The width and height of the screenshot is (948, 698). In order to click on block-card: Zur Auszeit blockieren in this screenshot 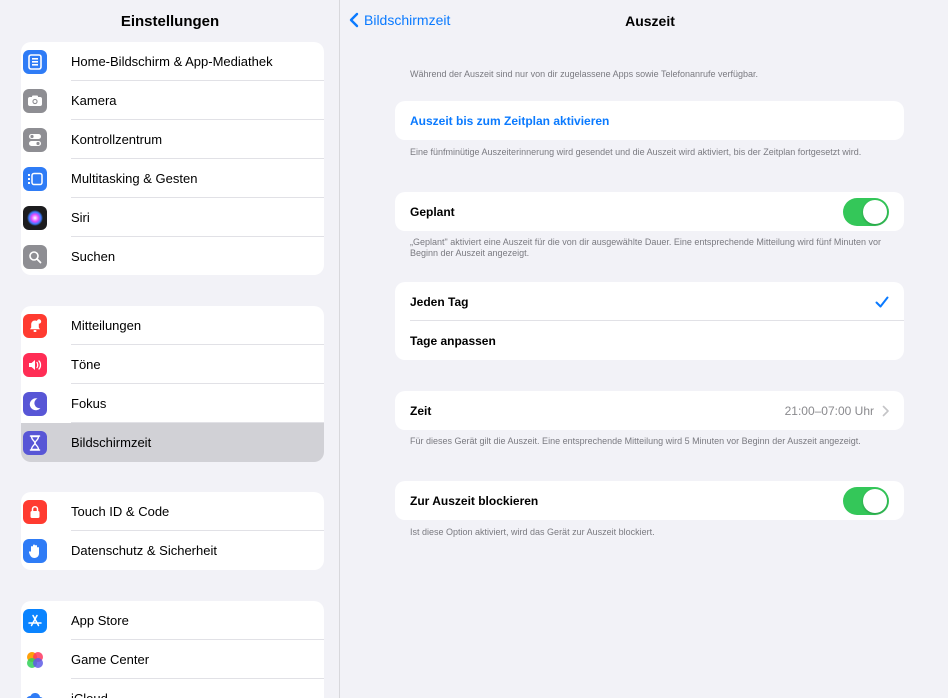, I will do `click(649, 500)`.